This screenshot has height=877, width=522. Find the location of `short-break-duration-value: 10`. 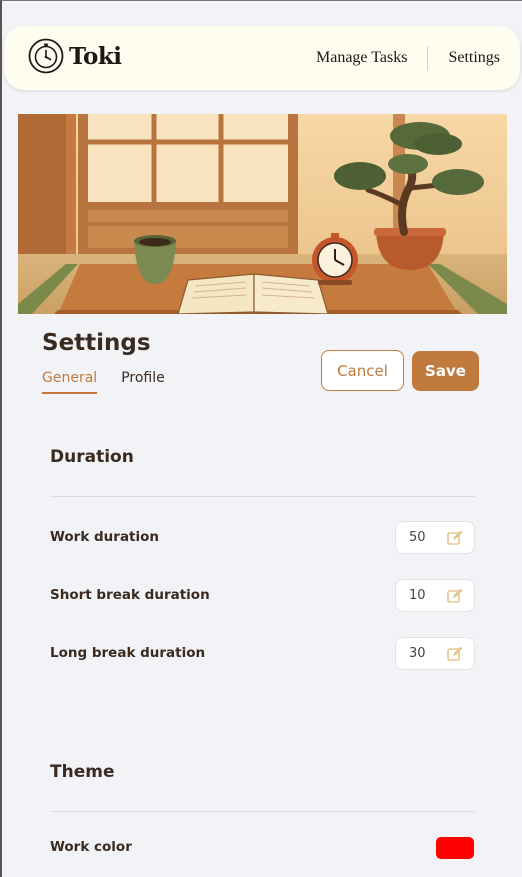

short-break-duration-value: 10 is located at coordinates (417, 595).